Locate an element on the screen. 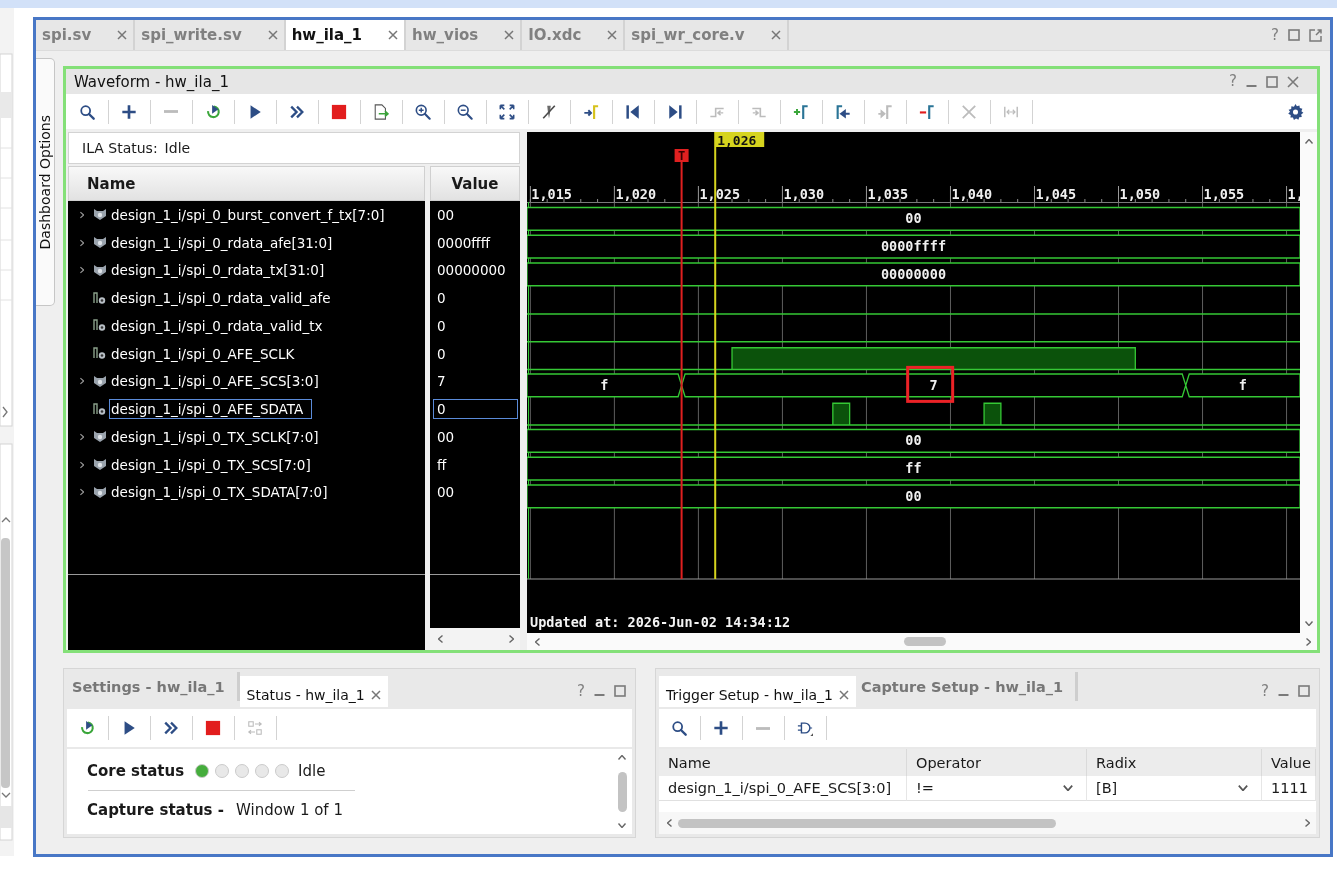 Image resolution: width=1337 pixels, height=871 pixels. search-icon is located at coordinates (87, 111).